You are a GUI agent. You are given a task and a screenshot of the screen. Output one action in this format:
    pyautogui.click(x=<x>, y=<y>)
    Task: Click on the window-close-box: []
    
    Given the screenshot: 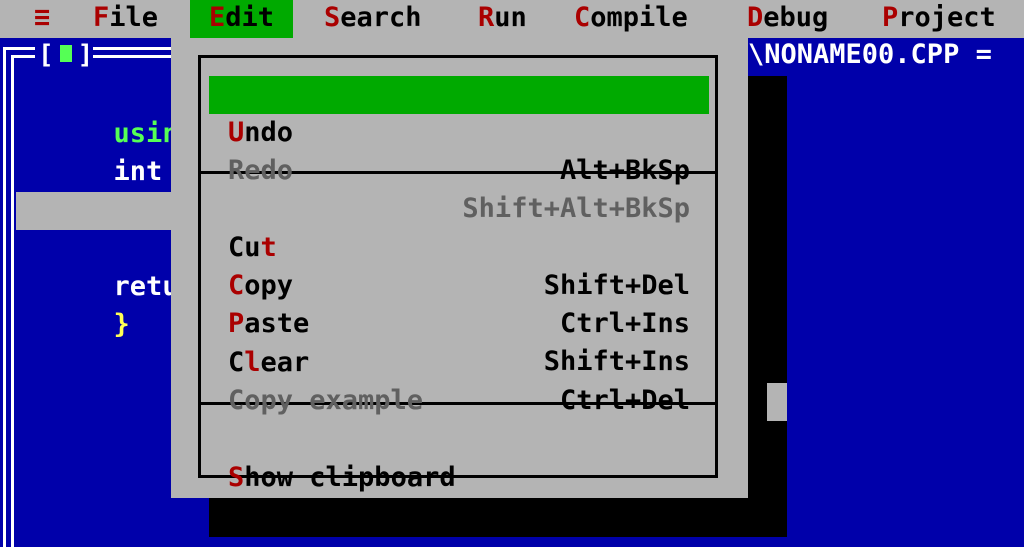 What is the action you would take?
    pyautogui.click(x=65, y=56)
    